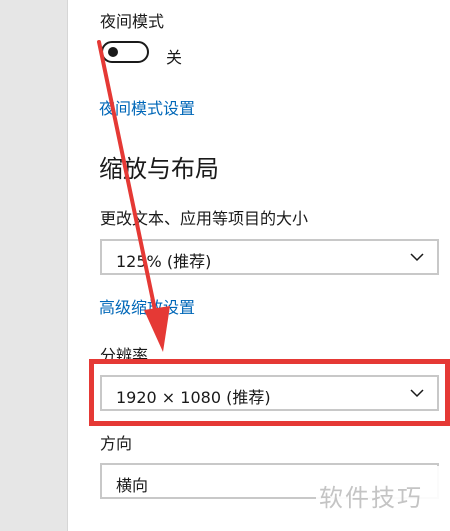 This screenshot has width=450, height=531. I want to click on scale-layout-title: 缩放与布局, so click(159, 169).